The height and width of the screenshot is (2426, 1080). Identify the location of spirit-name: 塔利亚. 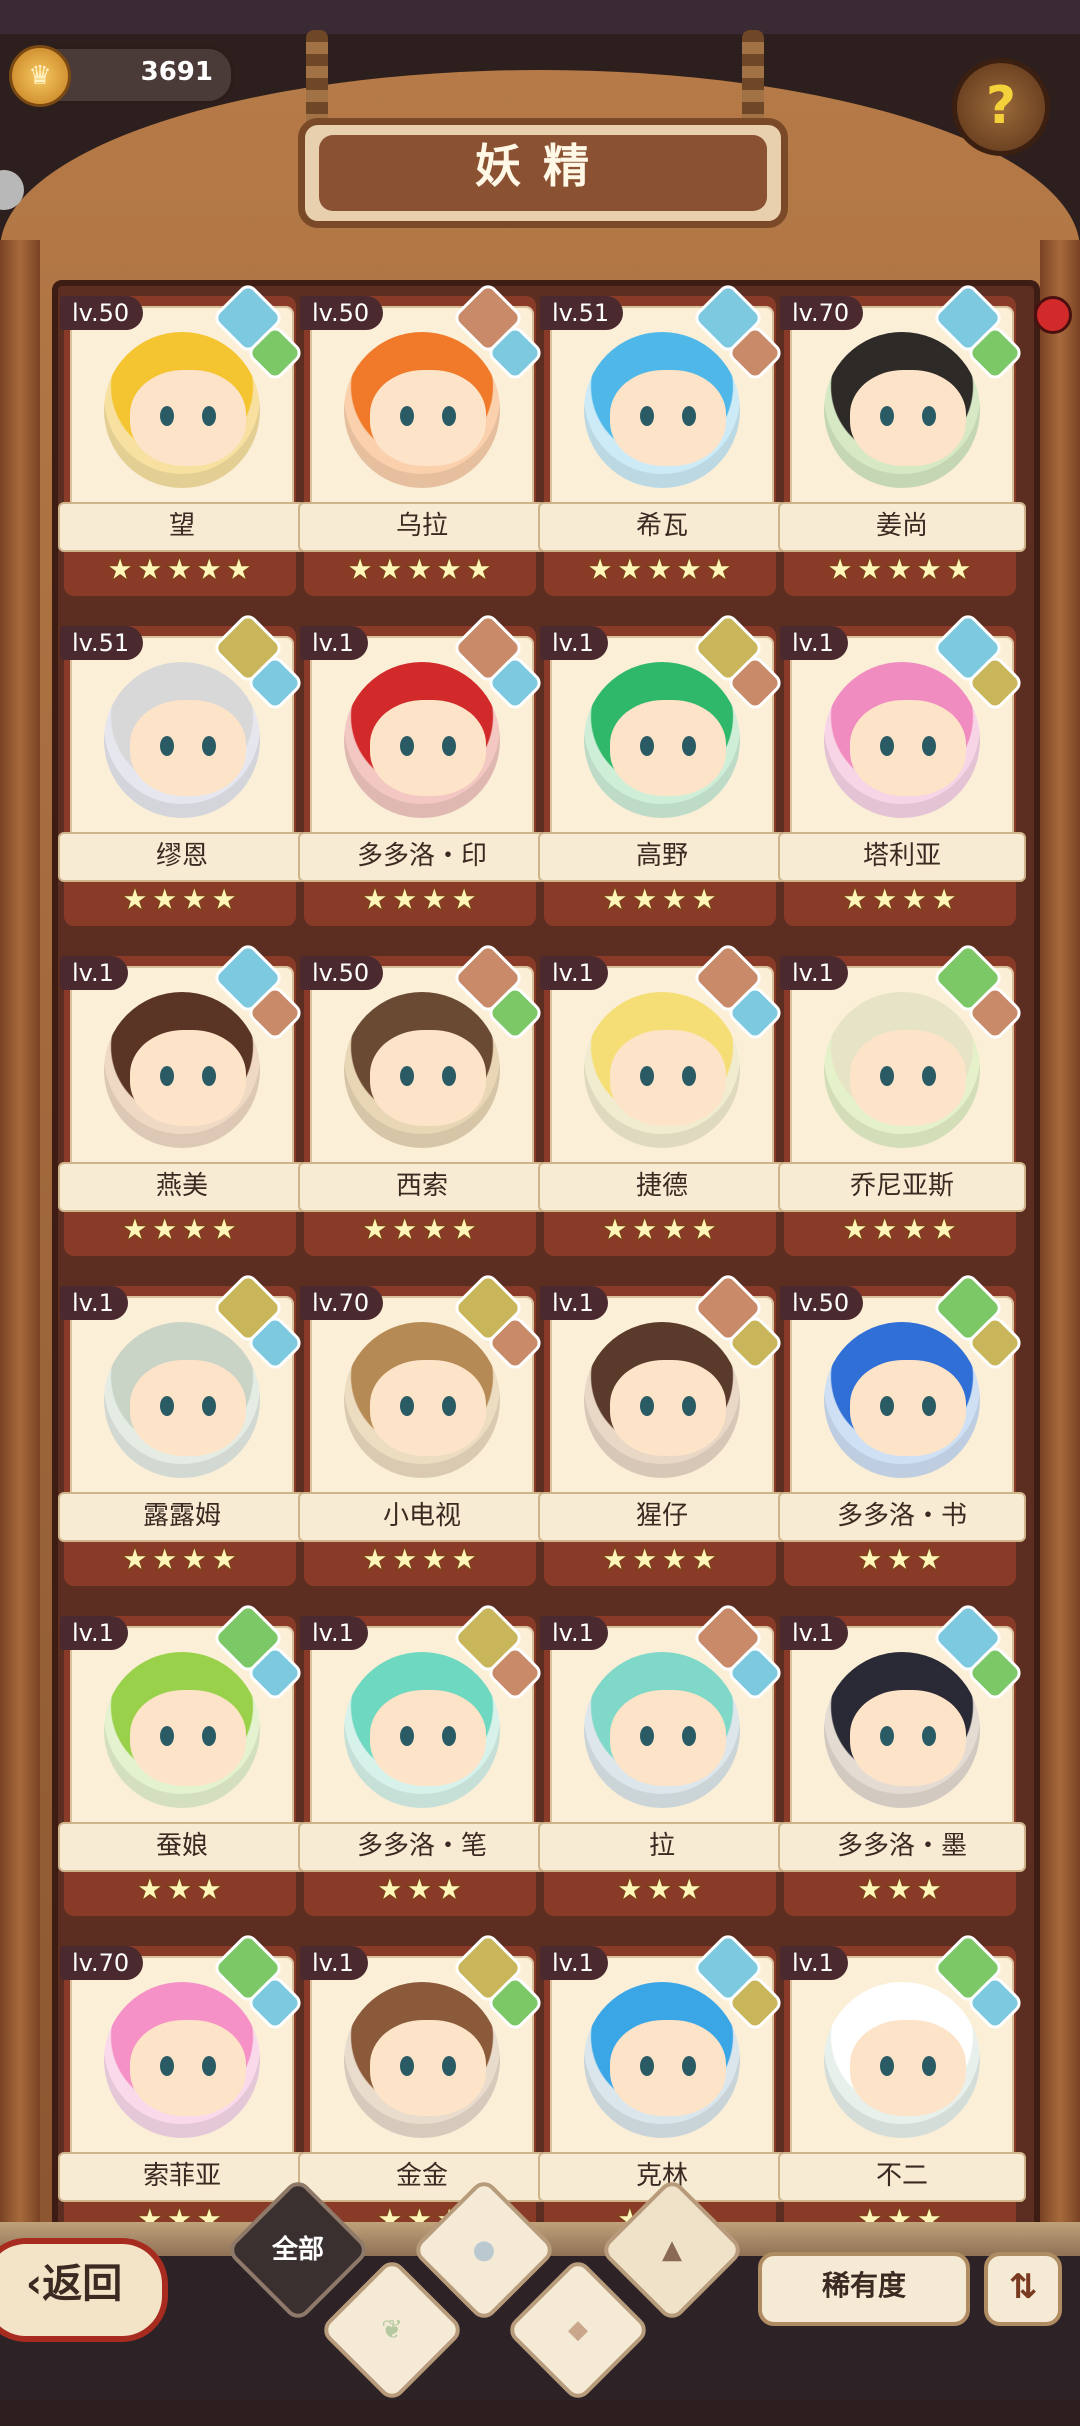
(902, 857).